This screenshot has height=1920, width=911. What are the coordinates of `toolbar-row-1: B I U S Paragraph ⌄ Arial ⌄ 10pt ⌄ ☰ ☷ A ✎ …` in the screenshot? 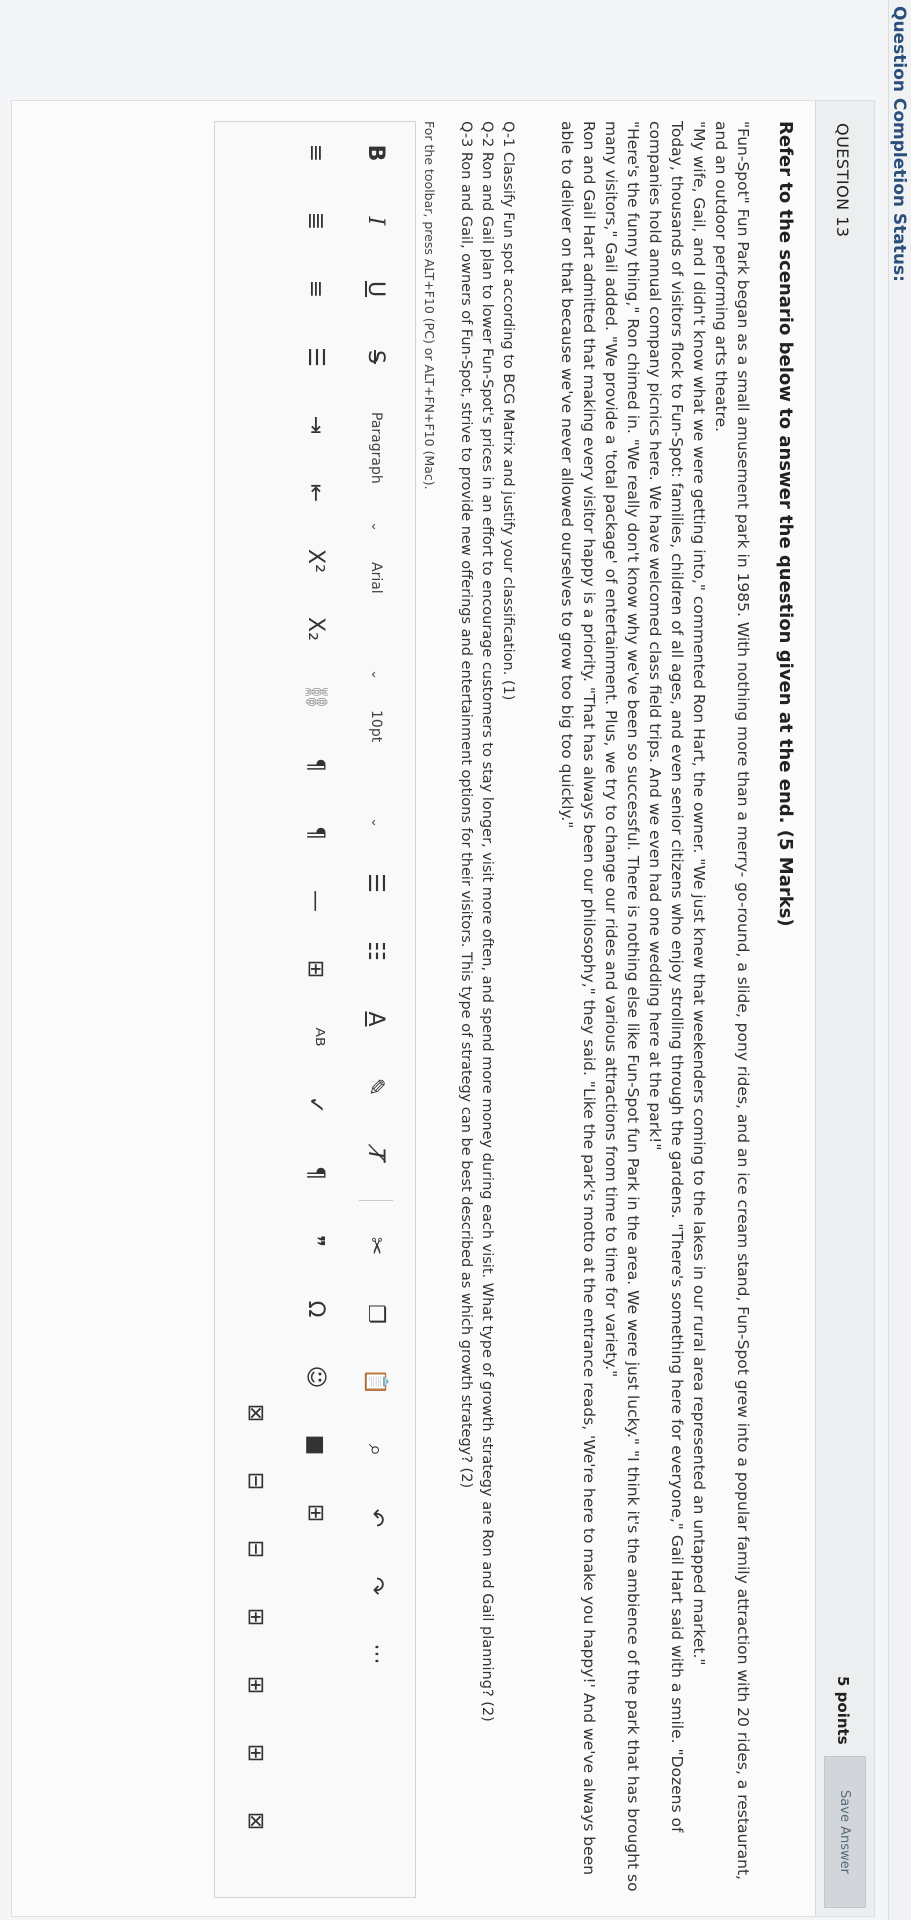 It's located at (376, 1007).